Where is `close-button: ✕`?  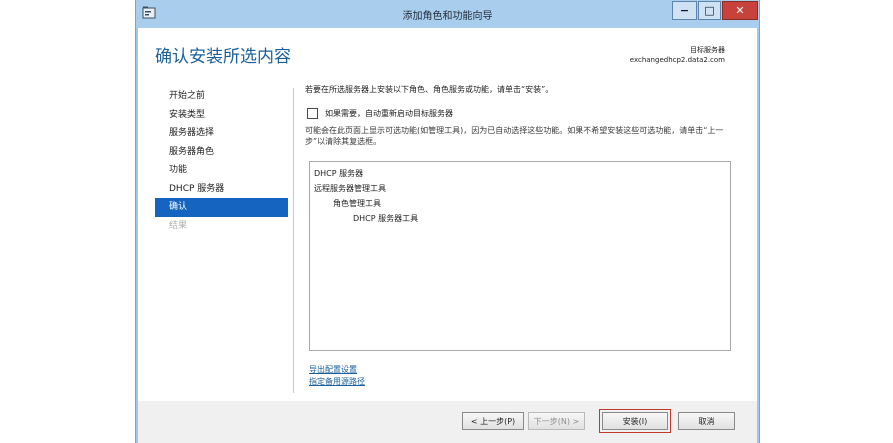
close-button: ✕ is located at coordinates (740, 10).